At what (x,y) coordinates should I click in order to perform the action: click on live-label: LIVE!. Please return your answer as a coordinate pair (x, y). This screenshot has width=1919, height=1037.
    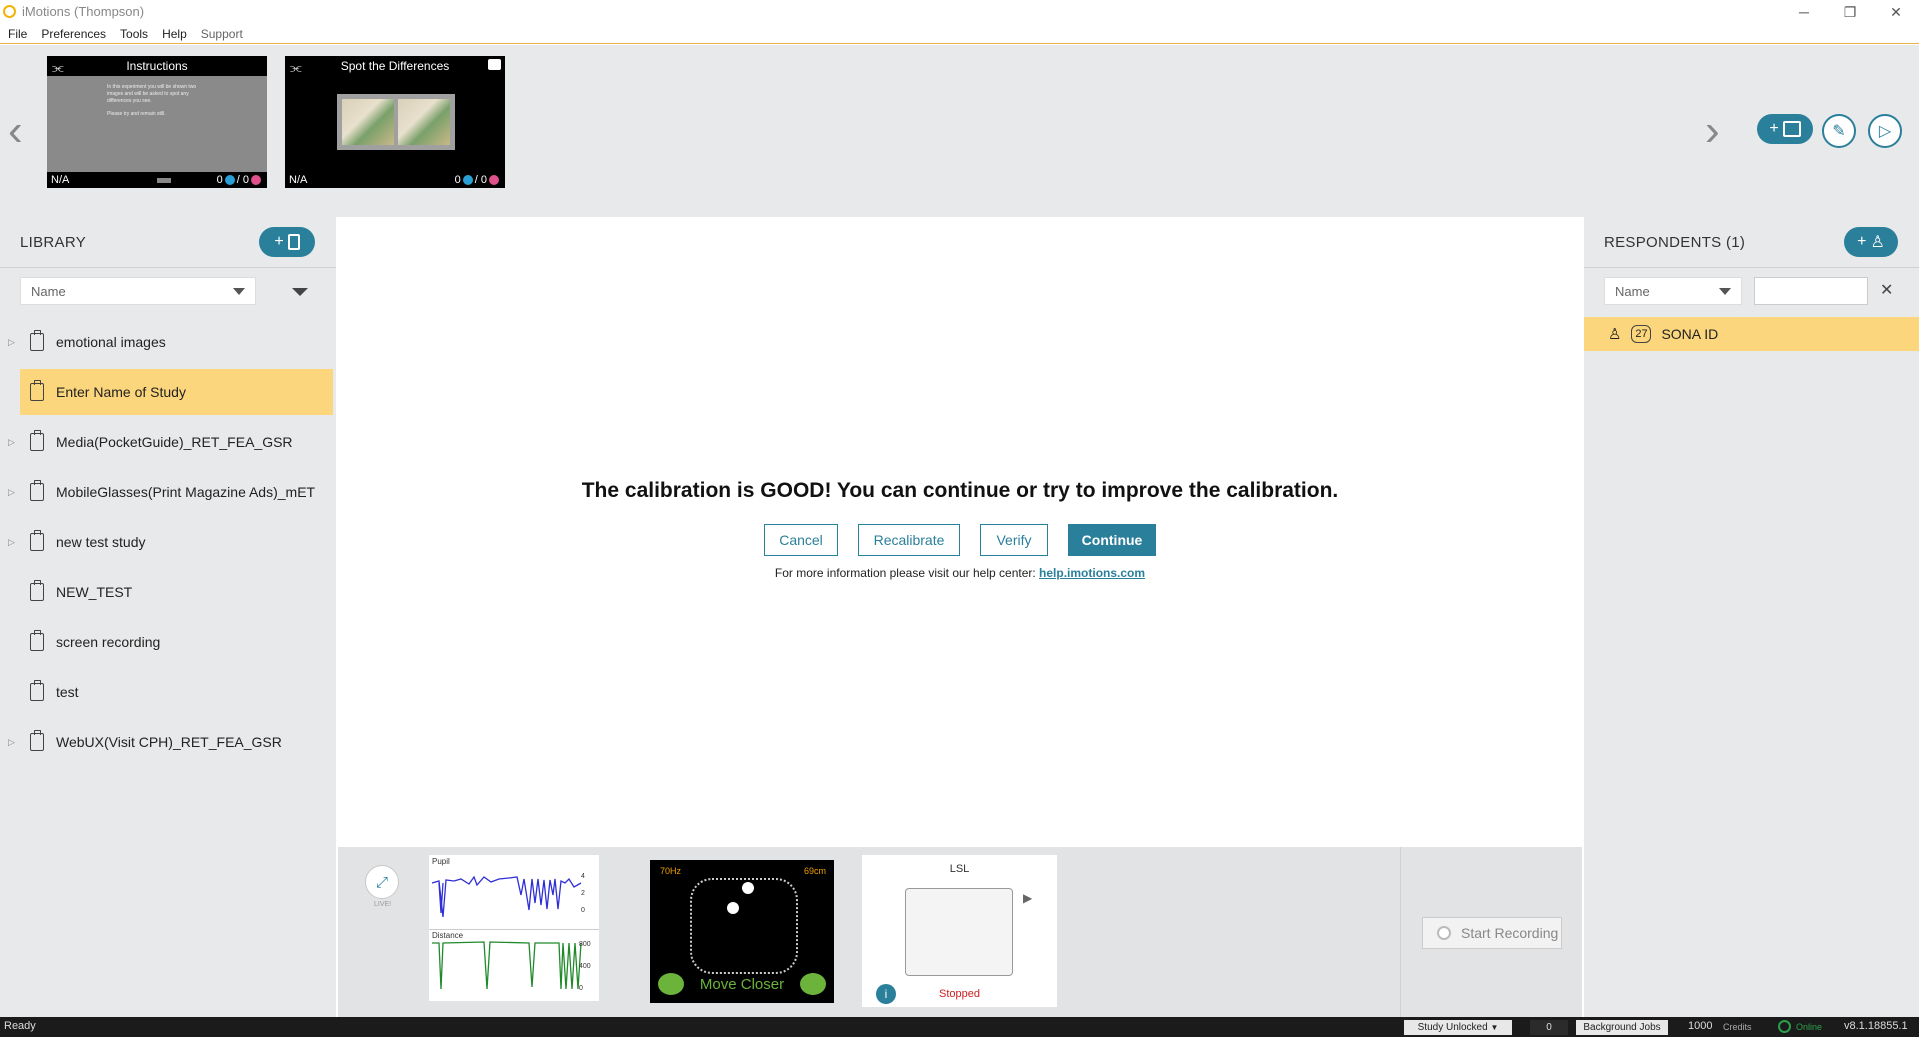
    Looking at the image, I should click on (383, 904).